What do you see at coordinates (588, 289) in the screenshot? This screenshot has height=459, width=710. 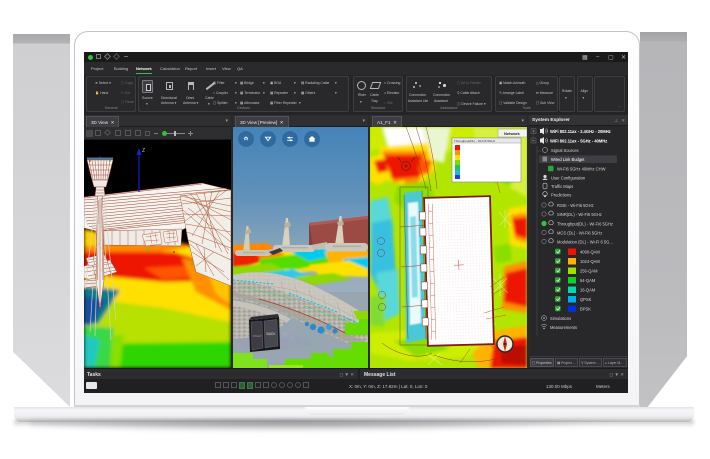 I see `svg-text: 16-QAM` at bounding box center [588, 289].